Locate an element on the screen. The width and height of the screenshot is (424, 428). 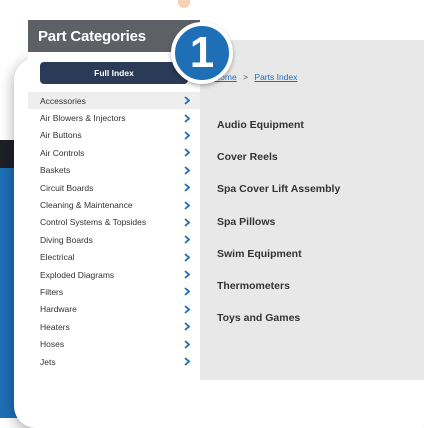
step-number-badge: 1 is located at coordinates (202, 53).